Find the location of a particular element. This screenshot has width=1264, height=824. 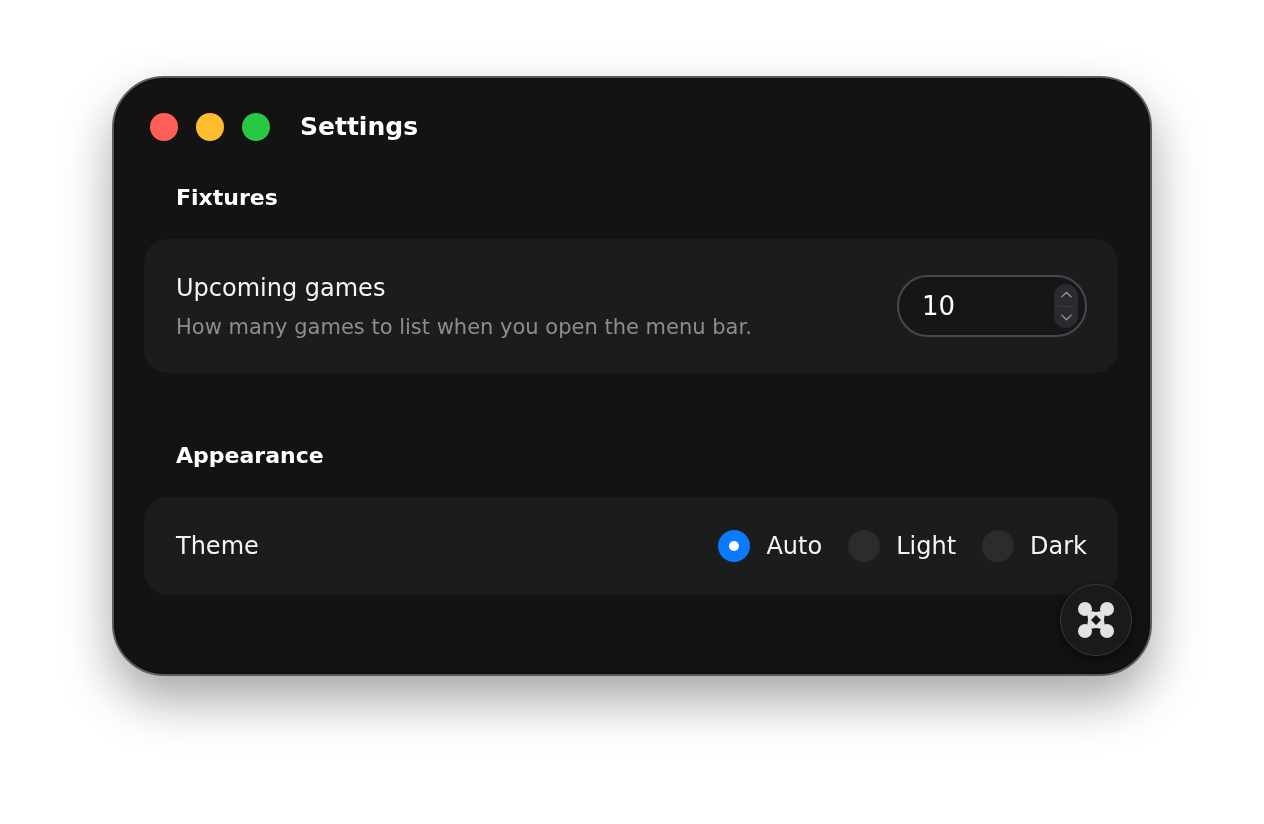

radio-label: Auto is located at coordinates (794, 546).